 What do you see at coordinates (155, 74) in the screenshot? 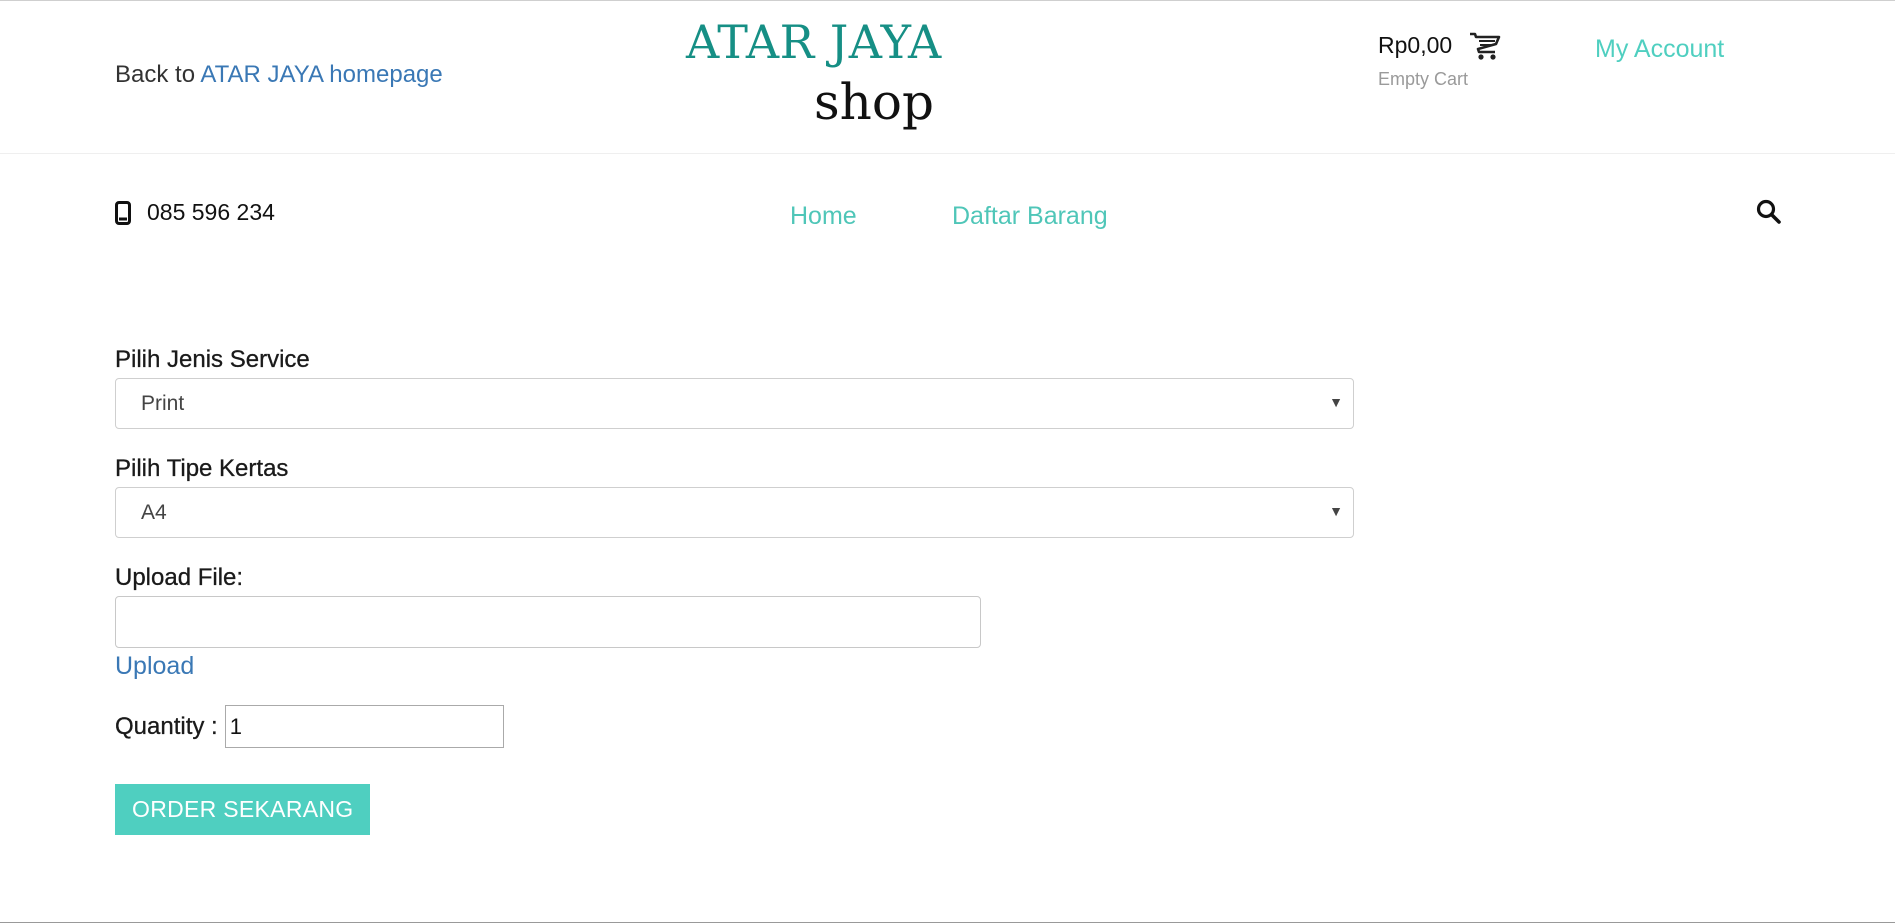
I see `back-prefix: Back to` at bounding box center [155, 74].